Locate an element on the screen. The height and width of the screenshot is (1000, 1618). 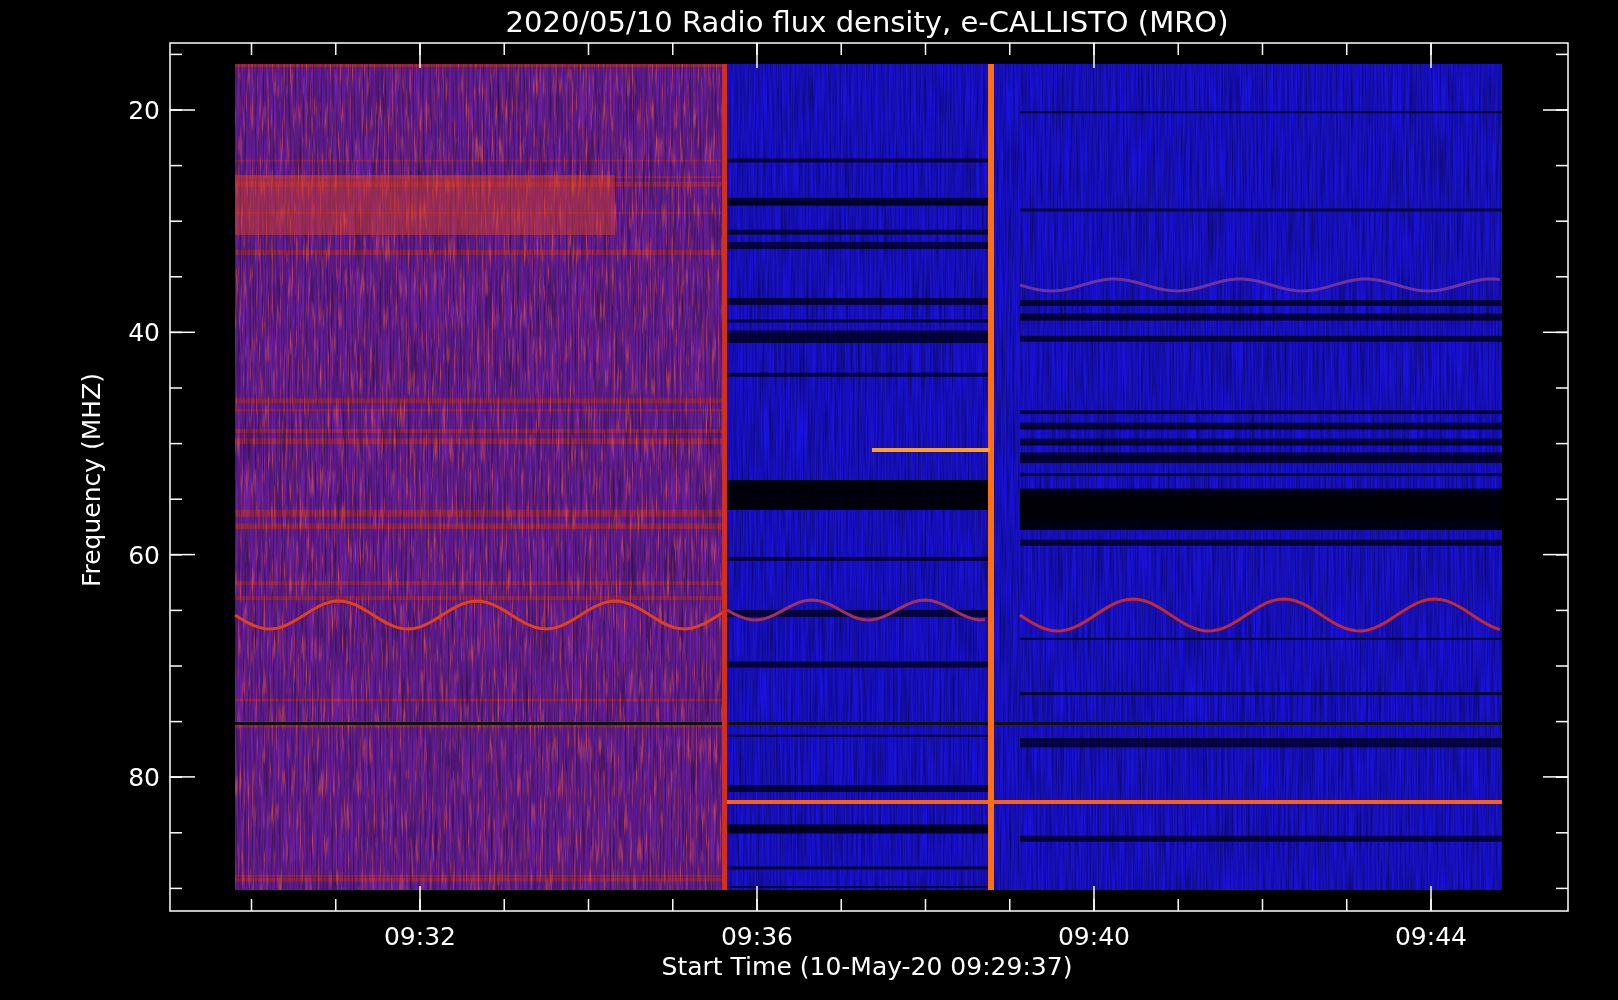
y-tick-label: 20 is located at coordinates (144, 110).